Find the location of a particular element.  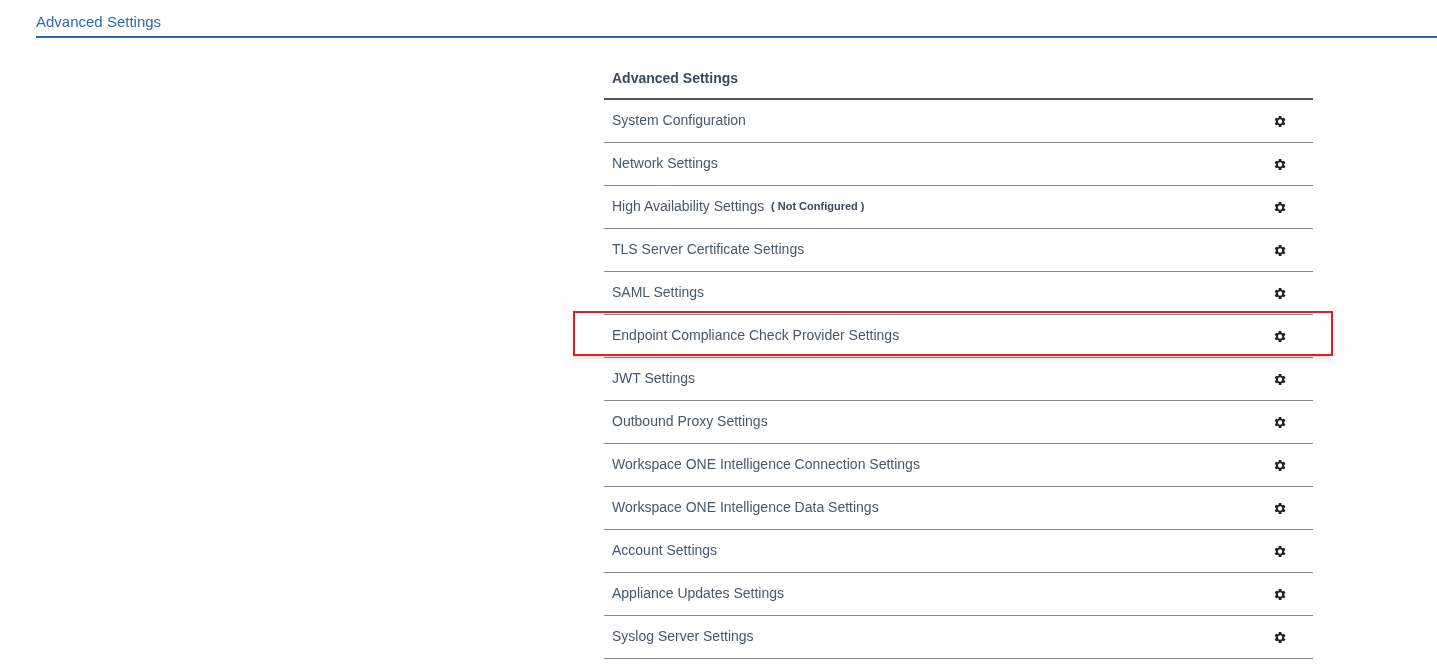

settings-row-label: Network Settings is located at coordinates (665, 163).